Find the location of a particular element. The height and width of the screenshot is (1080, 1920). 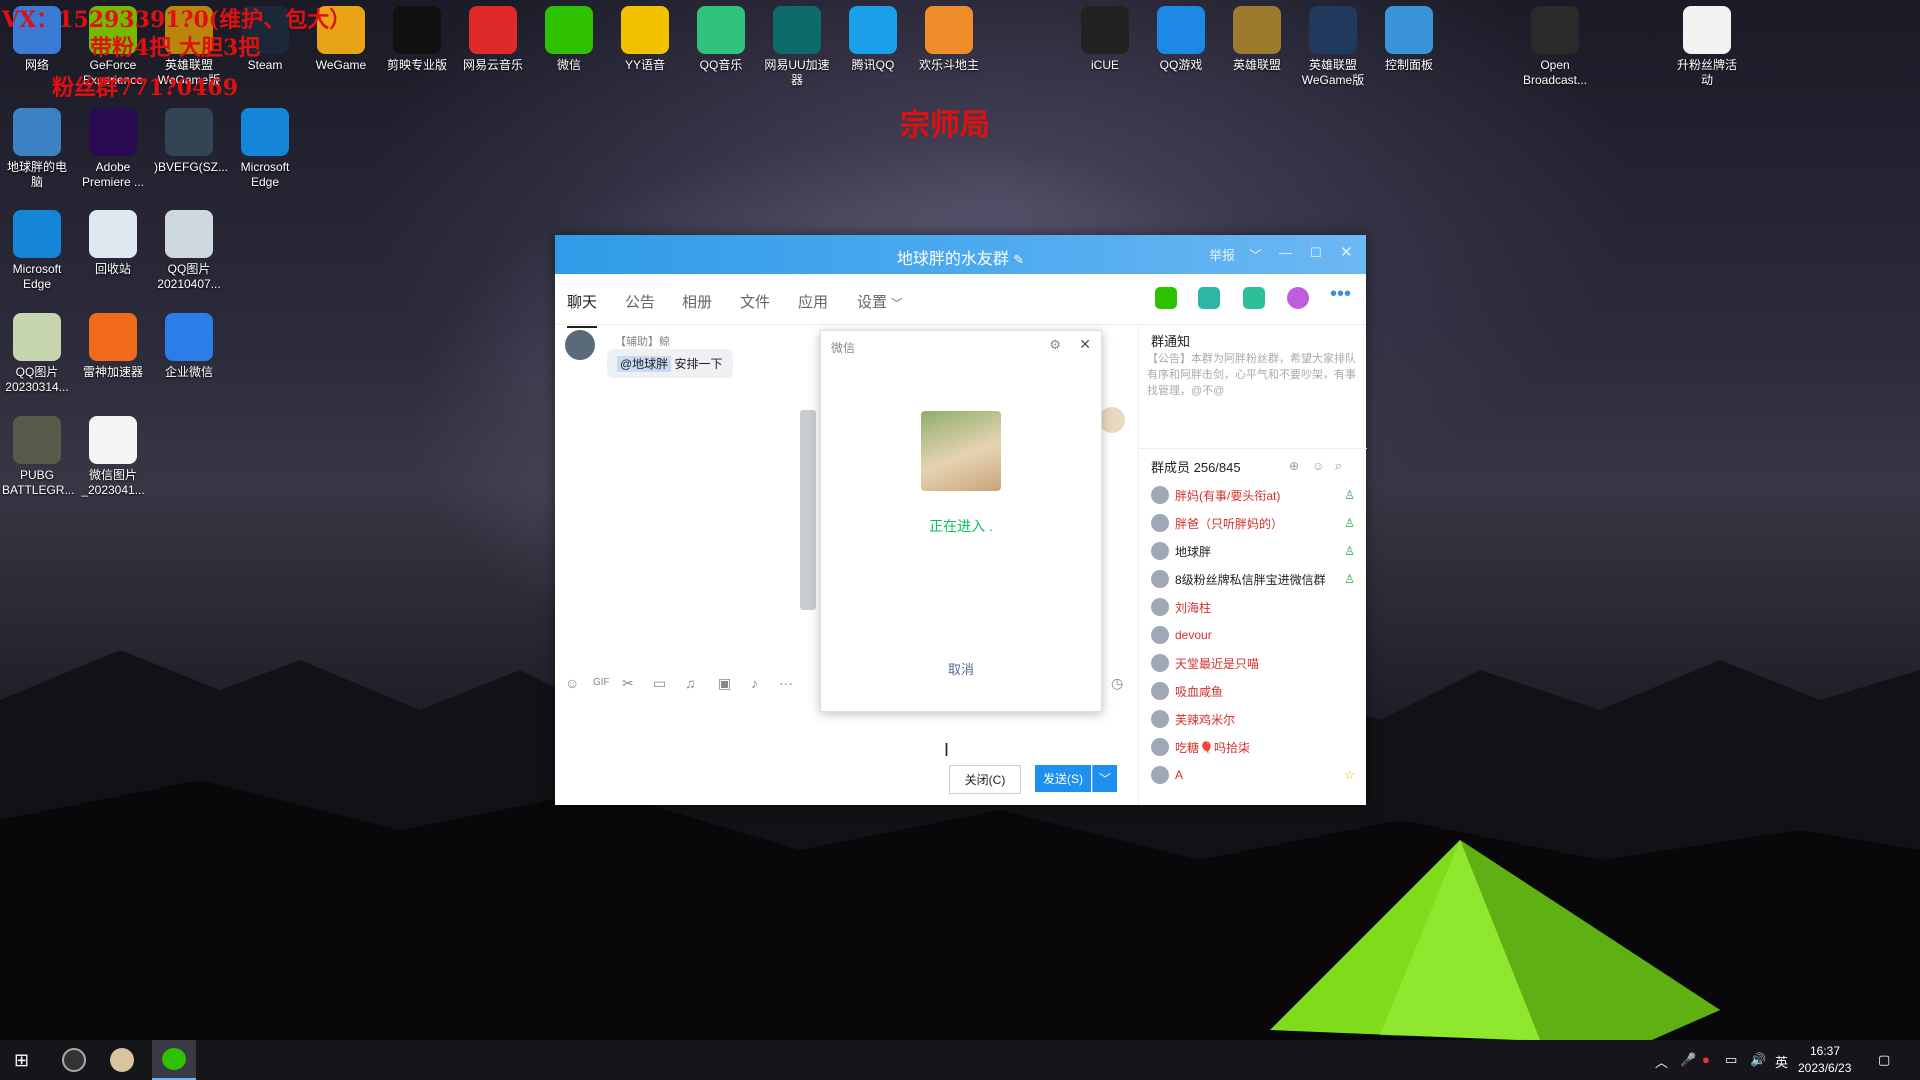

clock-time: 16:37 is located at coordinates (1825, 1051).